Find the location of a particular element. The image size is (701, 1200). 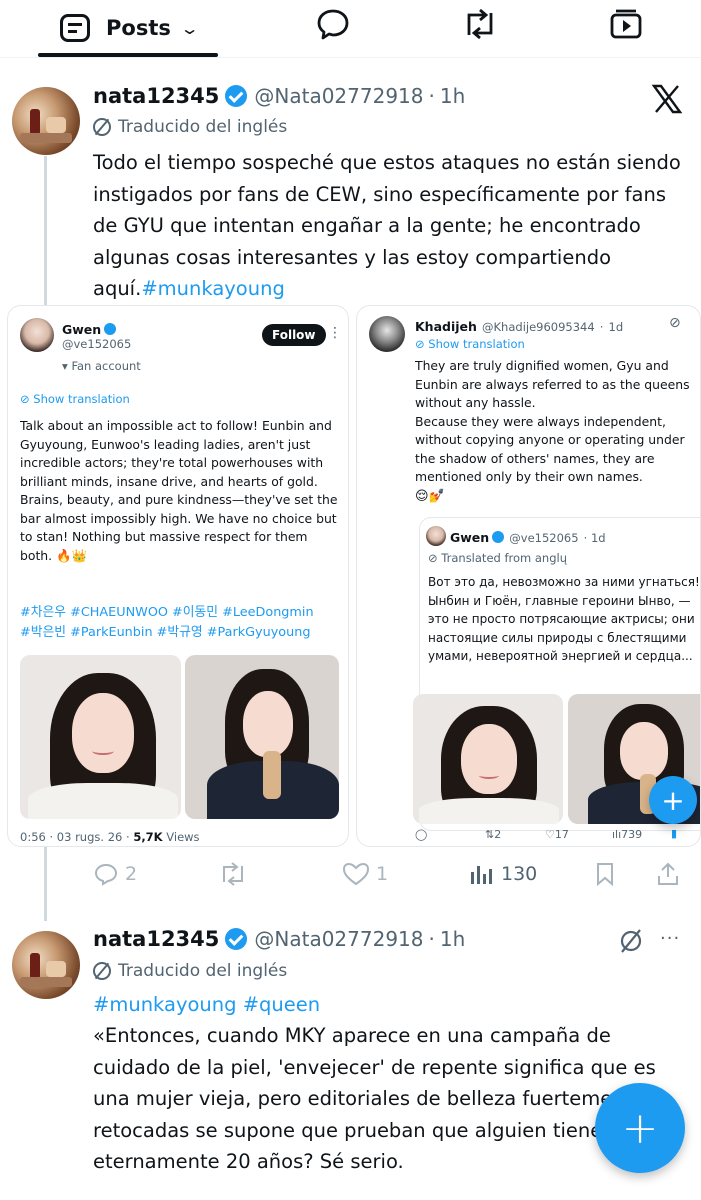

reply-icon is located at coordinates (106, 874).